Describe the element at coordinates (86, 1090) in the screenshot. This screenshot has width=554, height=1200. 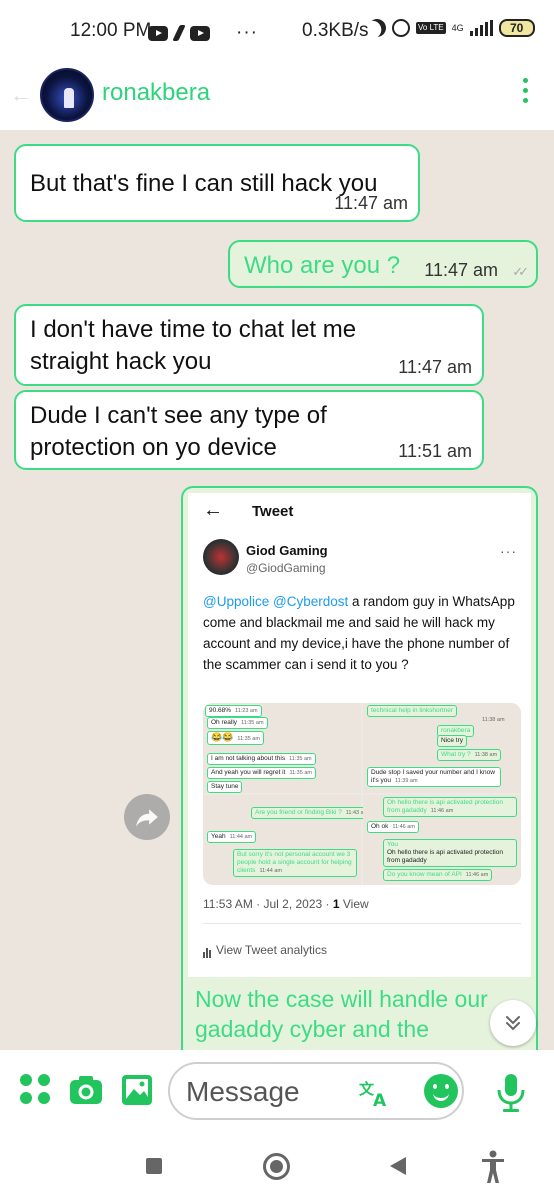
I see `camera-icon` at that location.